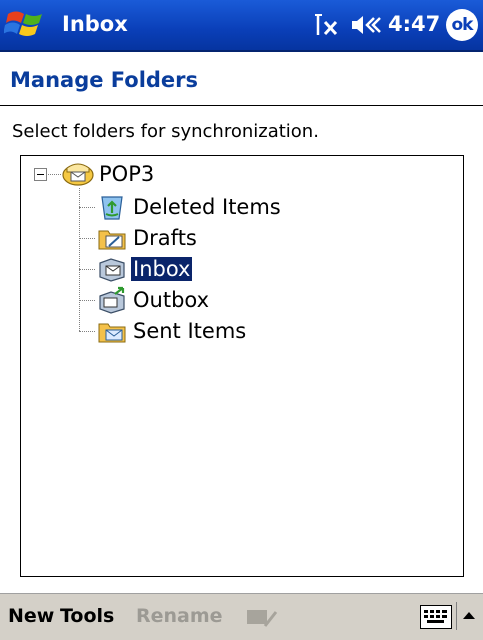 The height and width of the screenshot is (640, 483). What do you see at coordinates (127, 174) in the screenshot?
I see `tree-node-label: POP3` at bounding box center [127, 174].